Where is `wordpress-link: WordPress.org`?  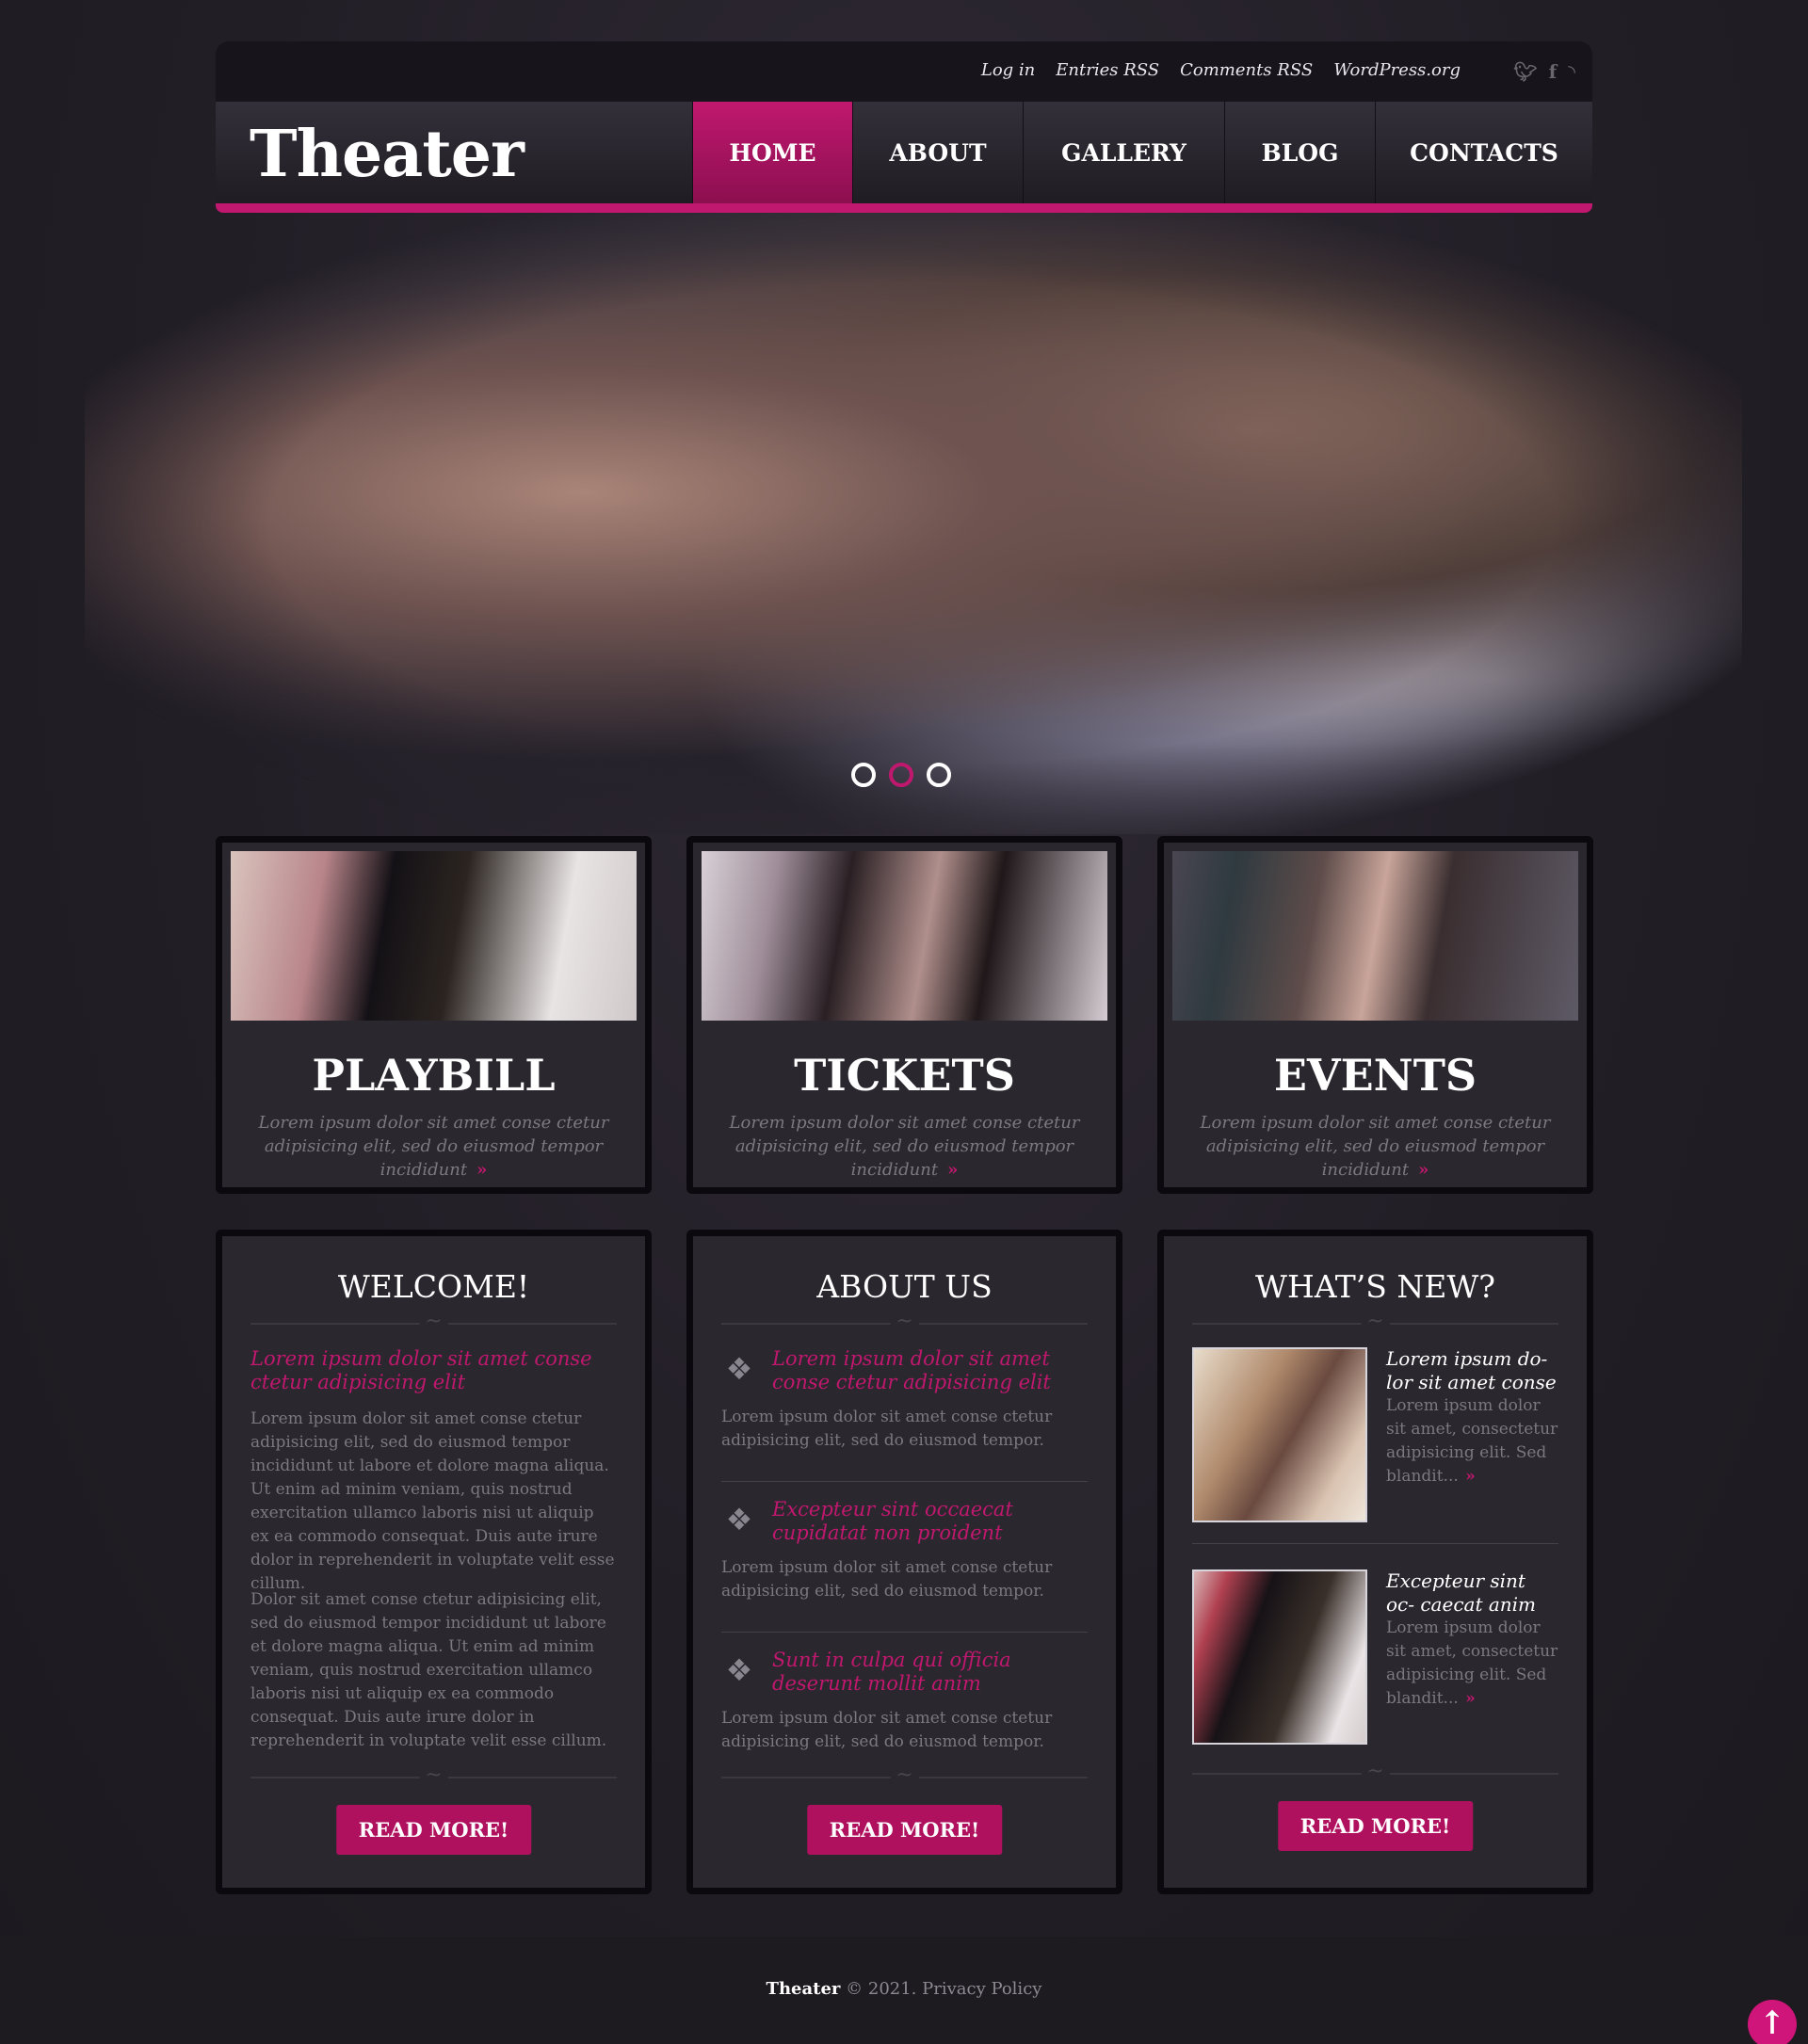
wordpress-link: WordPress.org is located at coordinates (1397, 70).